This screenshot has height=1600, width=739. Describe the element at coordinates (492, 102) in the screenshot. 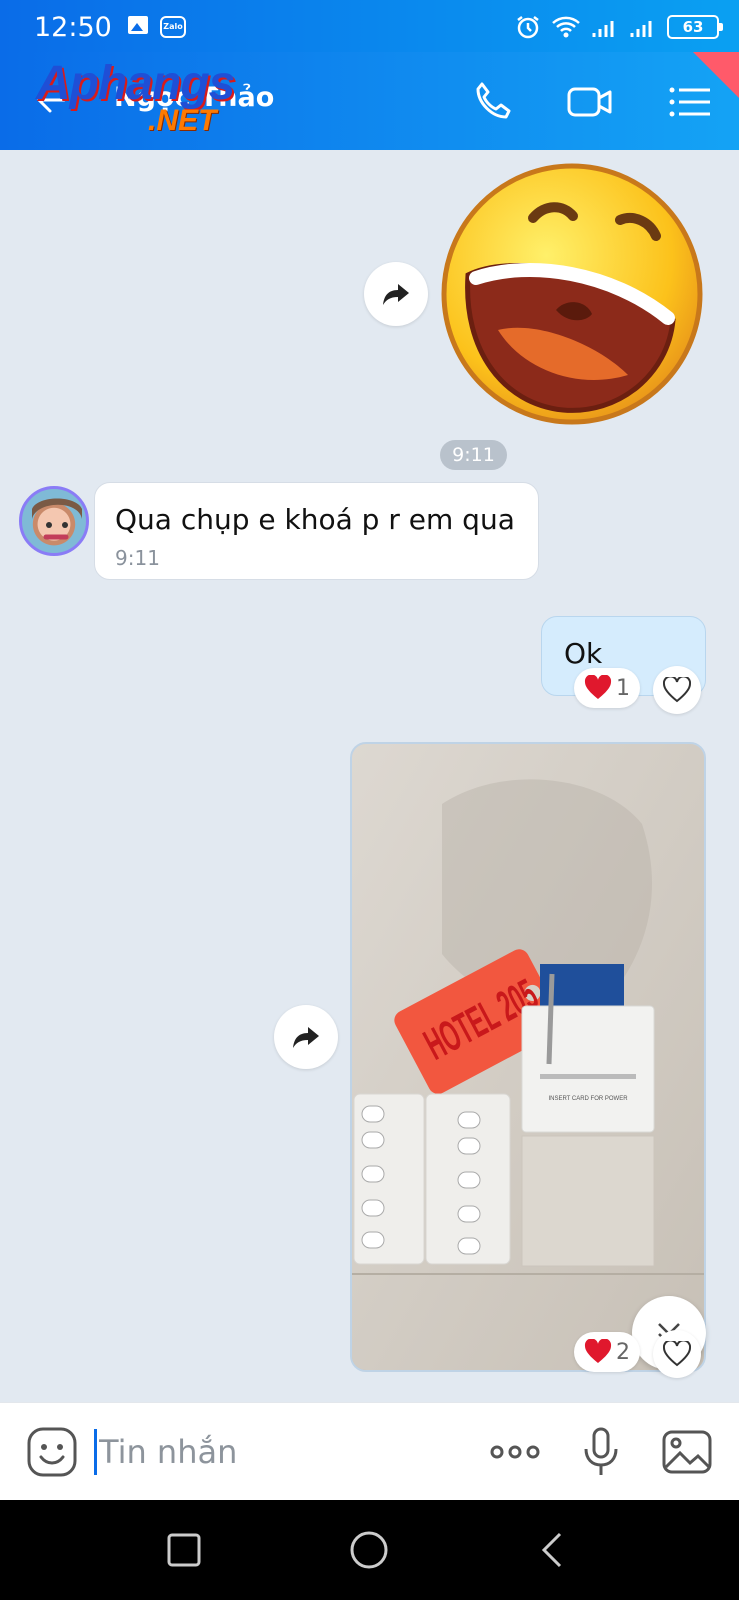

I see `phone-call-icon` at that location.